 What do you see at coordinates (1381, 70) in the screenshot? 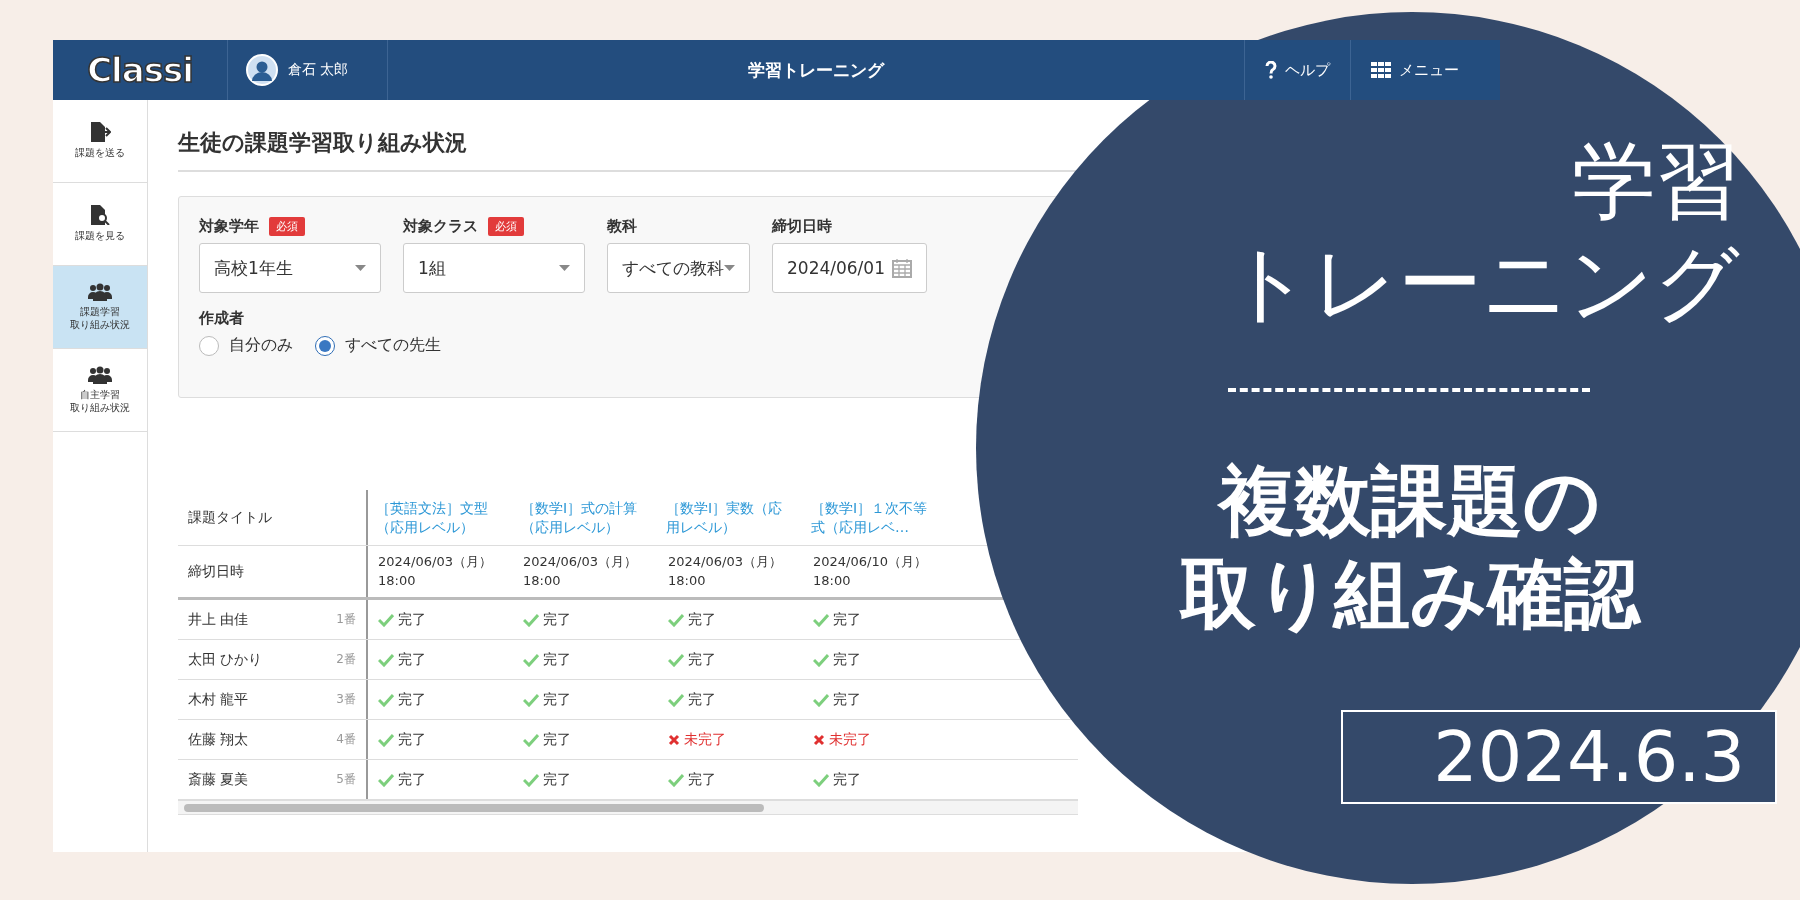
I see `grid-icon` at bounding box center [1381, 70].